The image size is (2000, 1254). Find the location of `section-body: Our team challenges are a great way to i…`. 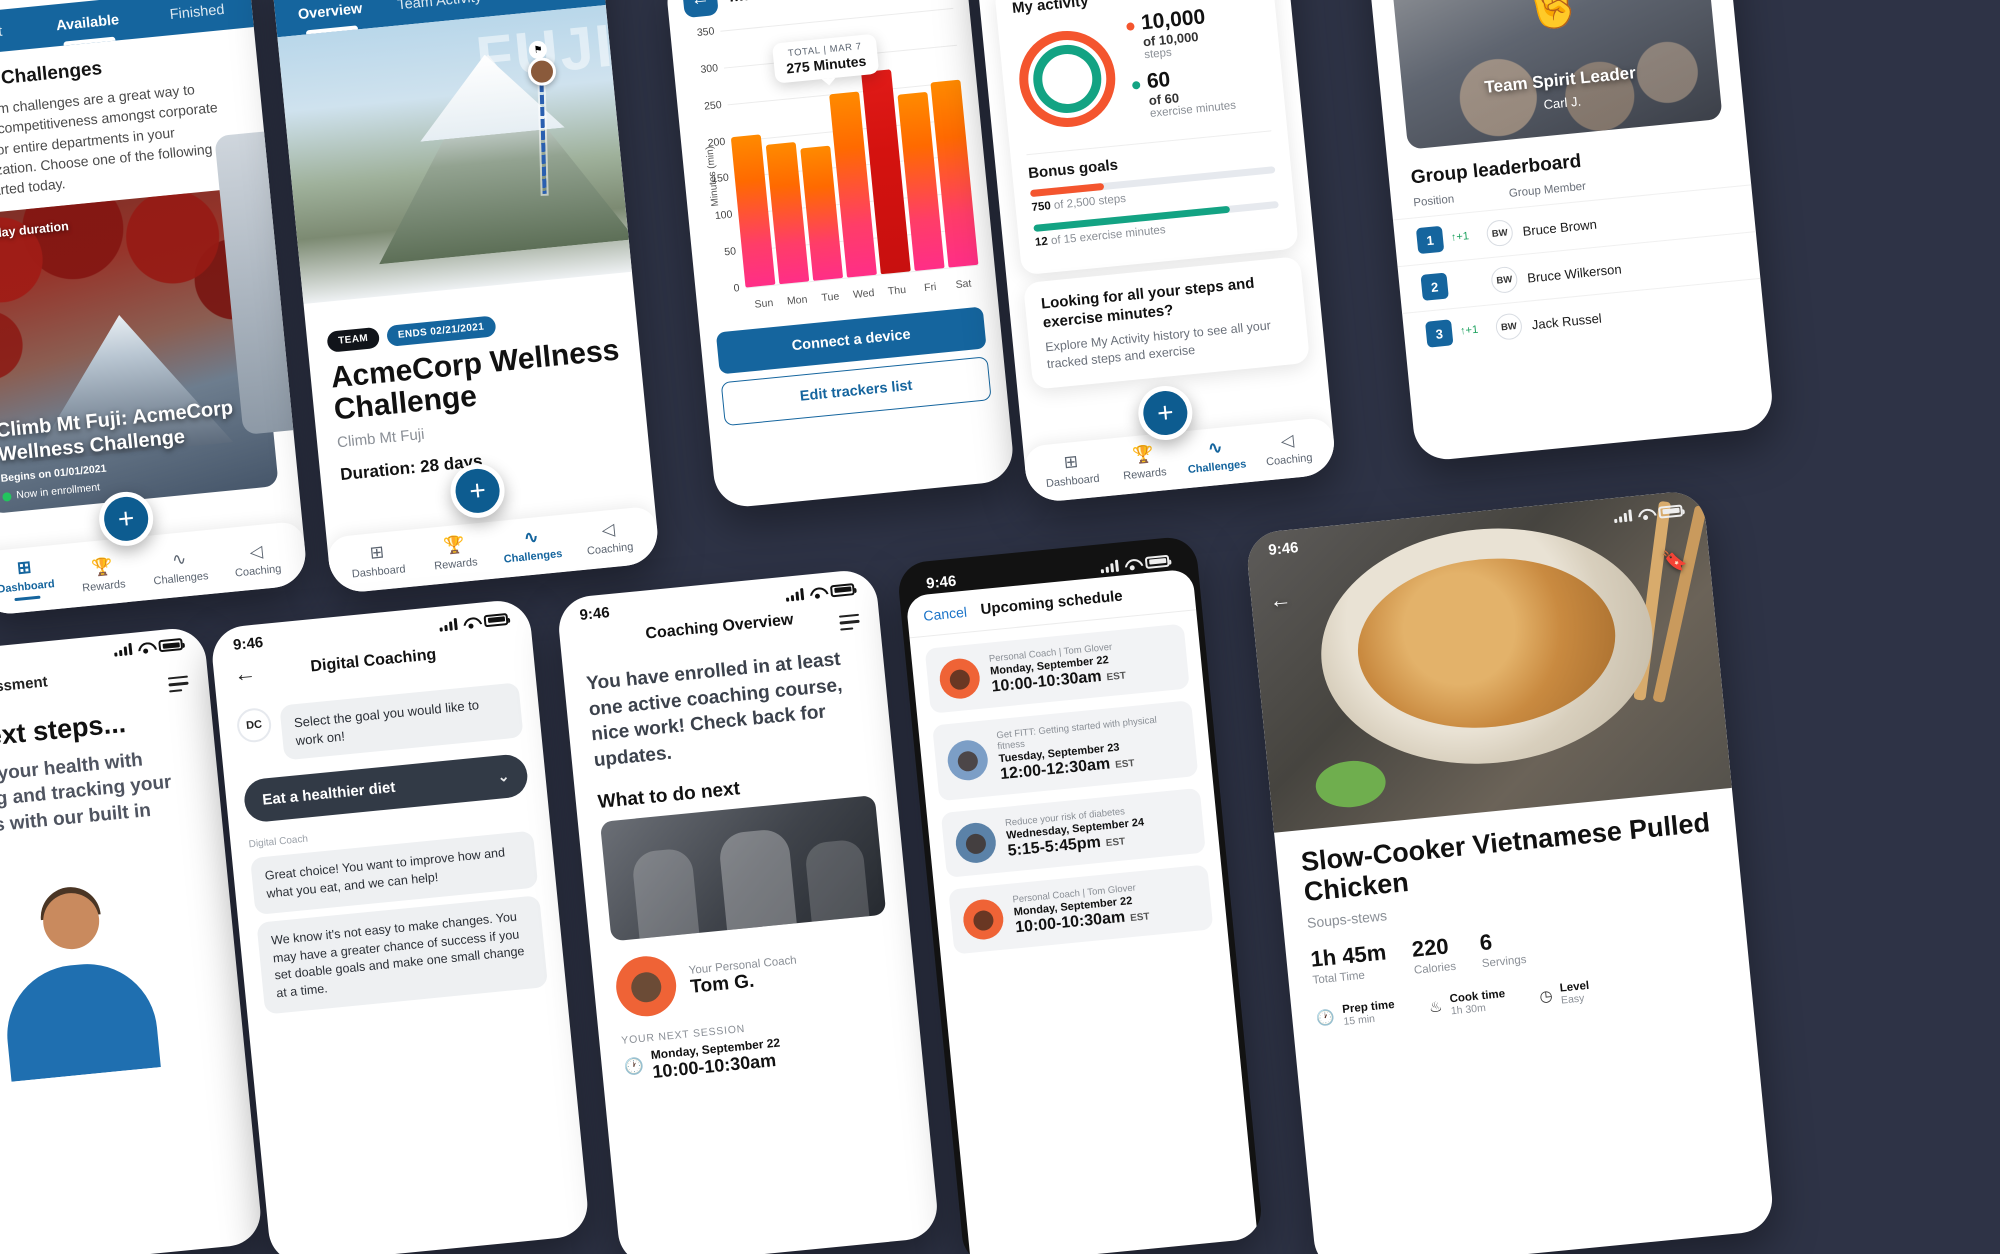

section-body: Our team challenges are a great way to i… is located at coordinates (114, 141).